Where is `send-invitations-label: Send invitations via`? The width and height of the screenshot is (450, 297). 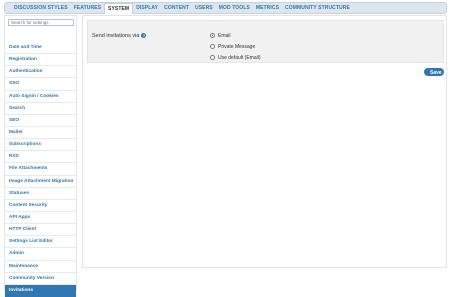 send-invitations-label: Send invitations via is located at coordinates (116, 36).